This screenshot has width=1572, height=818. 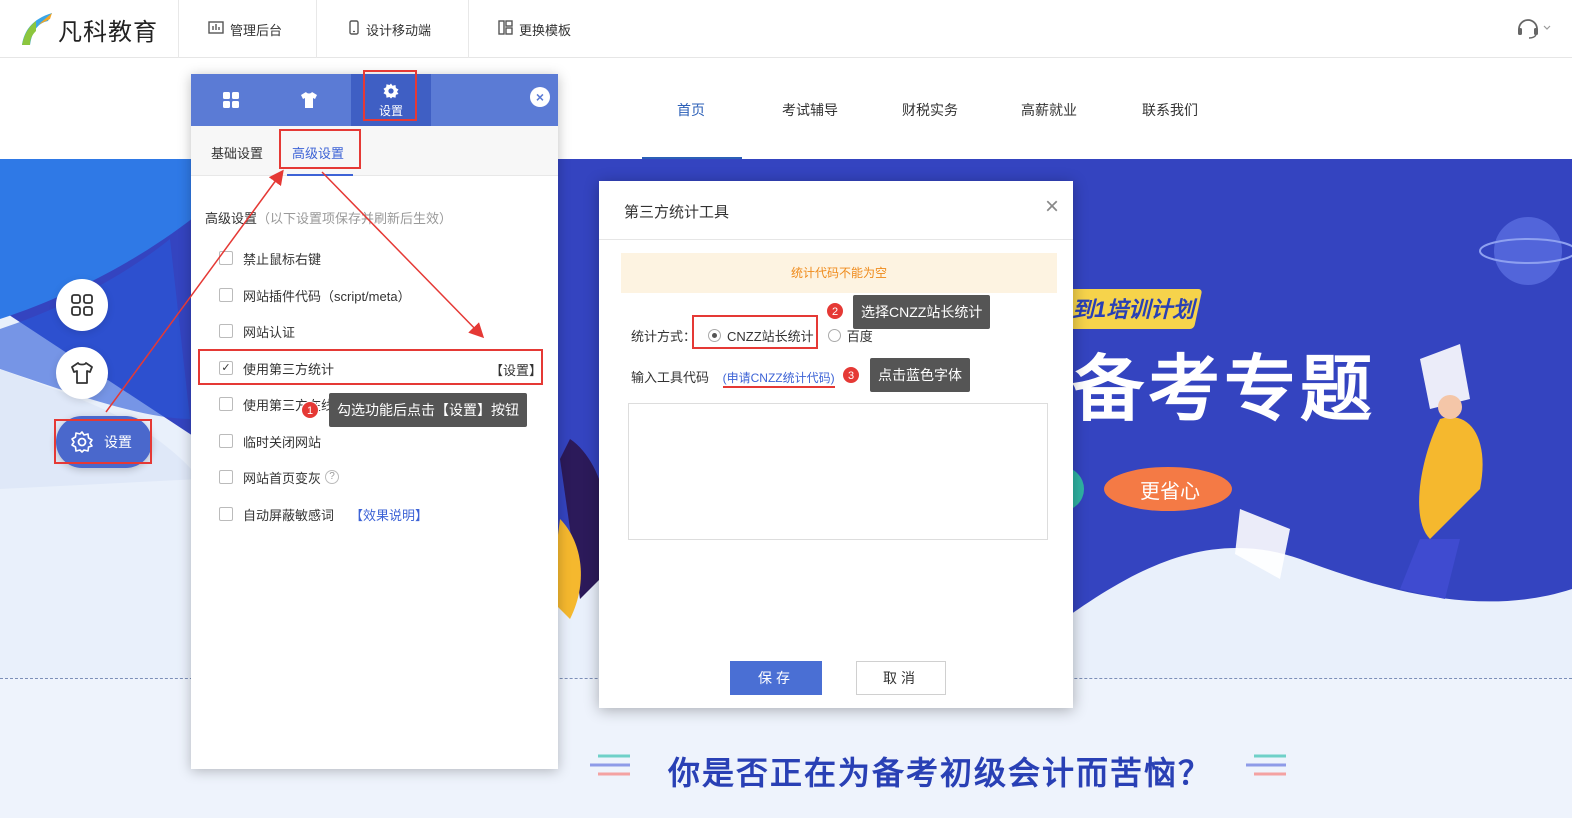 What do you see at coordinates (755, 332) in the screenshot?
I see `highlight-box` at bounding box center [755, 332].